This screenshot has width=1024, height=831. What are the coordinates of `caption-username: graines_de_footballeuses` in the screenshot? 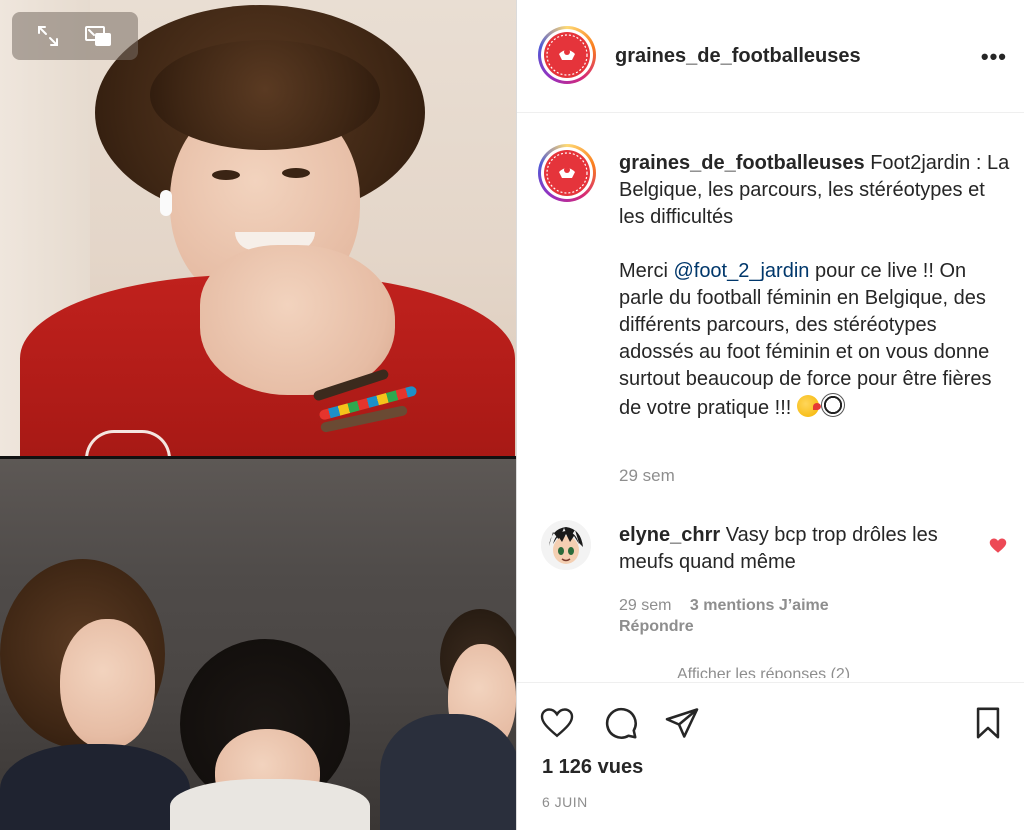 It's located at (742, 163).